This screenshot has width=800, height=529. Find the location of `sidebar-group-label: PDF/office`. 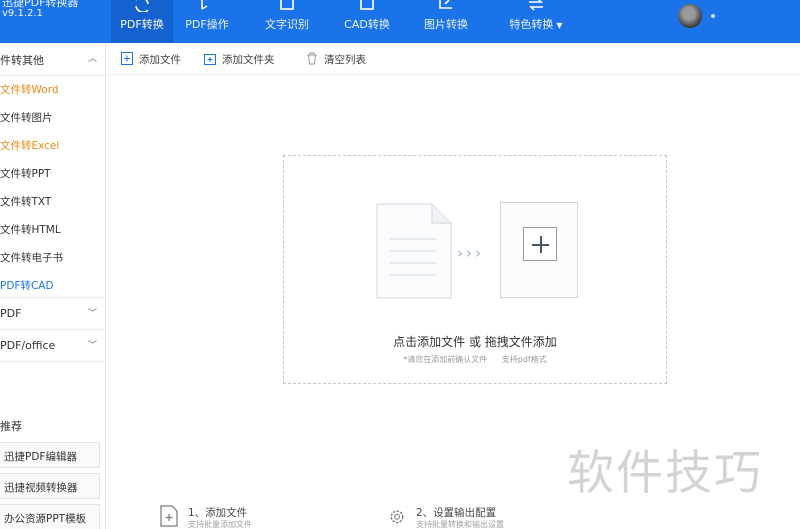

sidebar-group-label: PDF/office is located at coordinates (28, 345).